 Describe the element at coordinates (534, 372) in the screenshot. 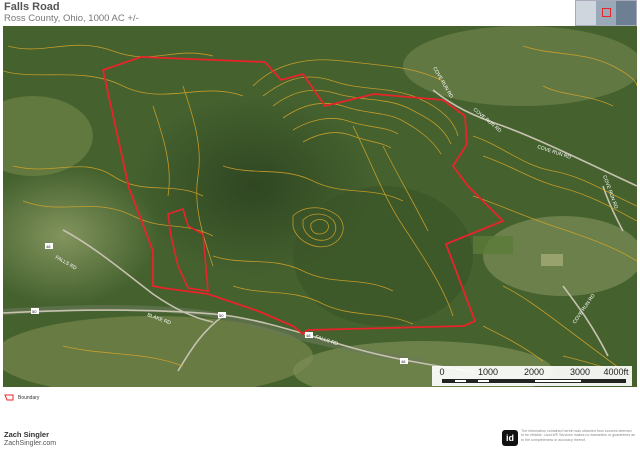

I see `scale-label-2000: 2000` at that location.